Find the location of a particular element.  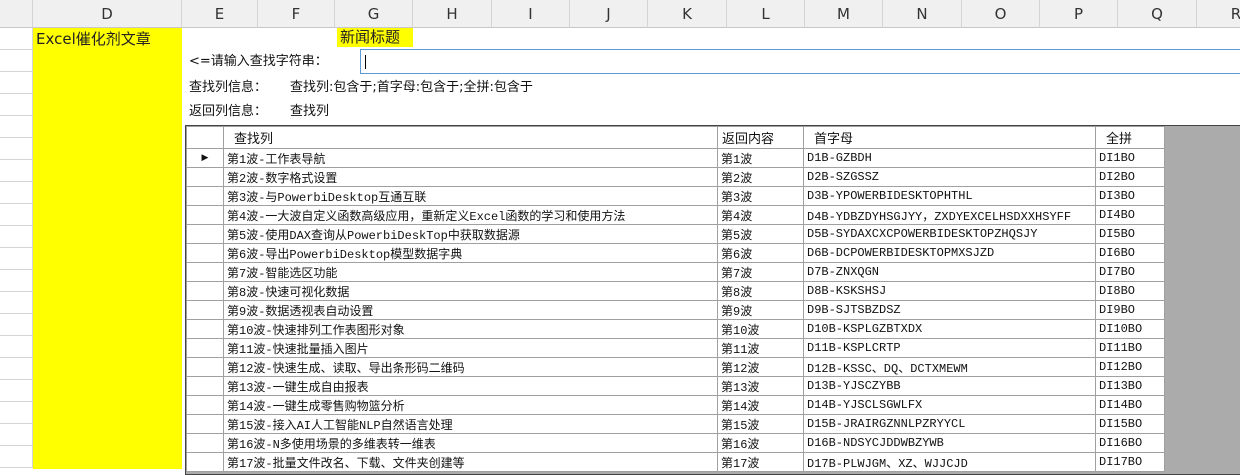

table-row: ▶ 第1波-工作表导航 第1波 D1B-GZBDH DI1BO is located at coordinates (675, 158).